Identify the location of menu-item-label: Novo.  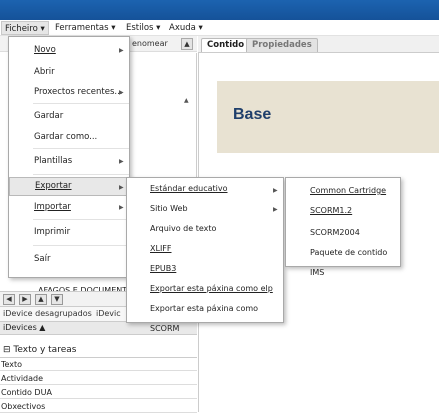
(45, 50).